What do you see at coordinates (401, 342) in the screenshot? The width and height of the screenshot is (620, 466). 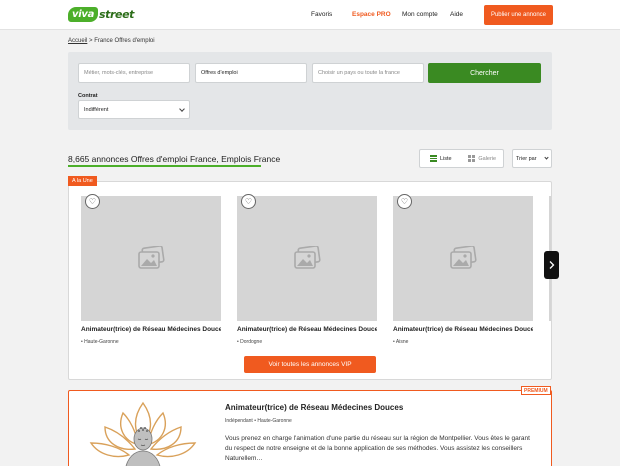 I see `card-location: • Aisne` at bounding box center [401, 342].